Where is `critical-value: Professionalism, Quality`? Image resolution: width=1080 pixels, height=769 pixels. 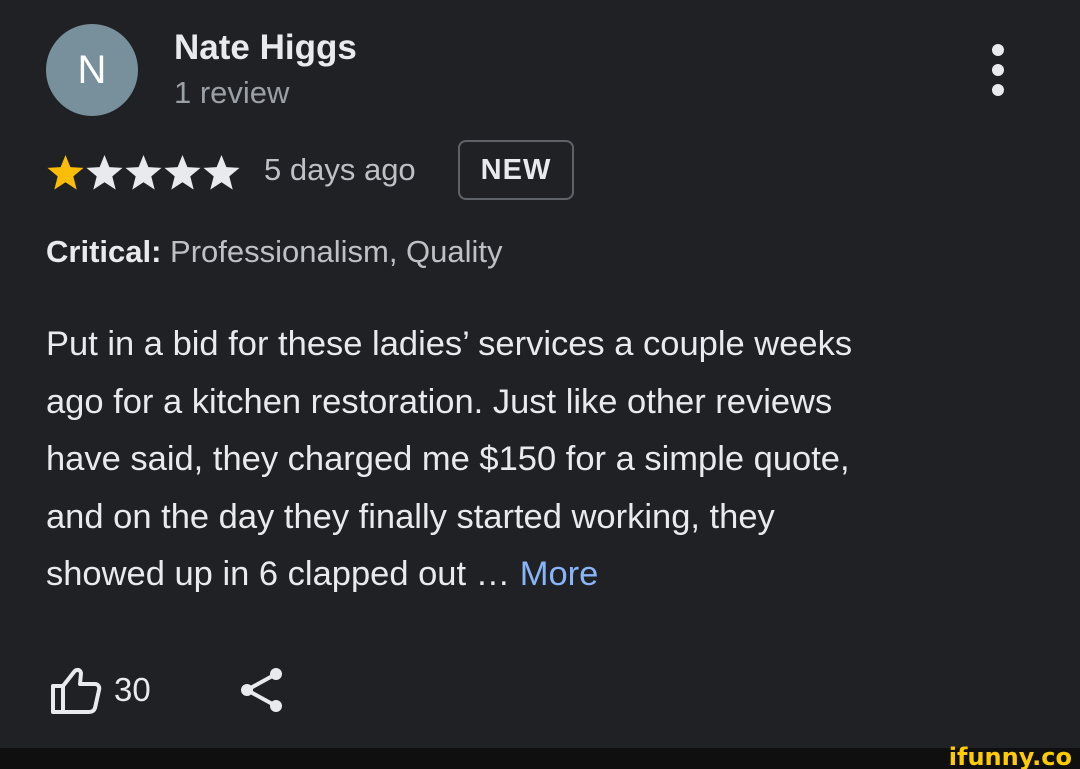
critical-value: Professionalism, Quality is located at coordinates (332, 251).